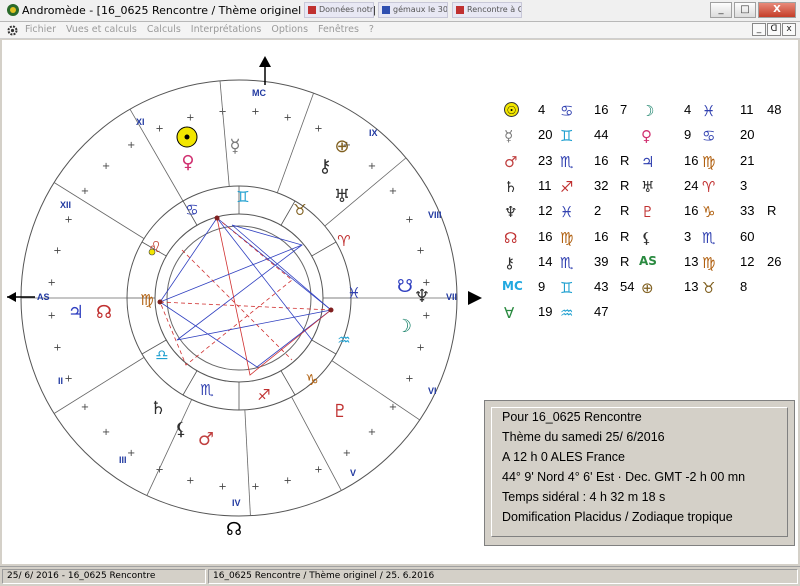  Describe the element at coordinates (759, 29) in the screenshot. I see `mdi-minimize-button: _` at that location.